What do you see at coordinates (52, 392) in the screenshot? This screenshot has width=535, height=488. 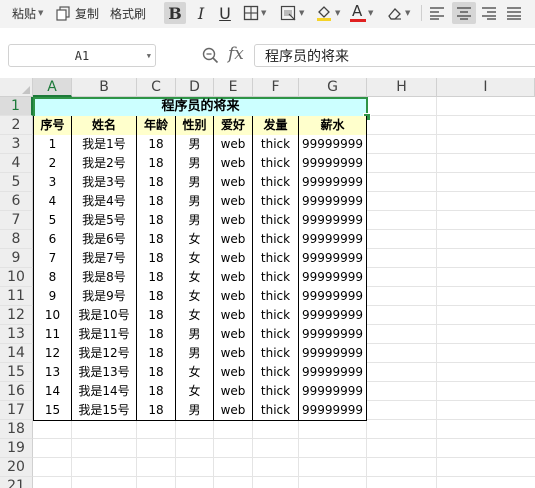 I see `table-cell: 14` at bounding box center [52, 392].